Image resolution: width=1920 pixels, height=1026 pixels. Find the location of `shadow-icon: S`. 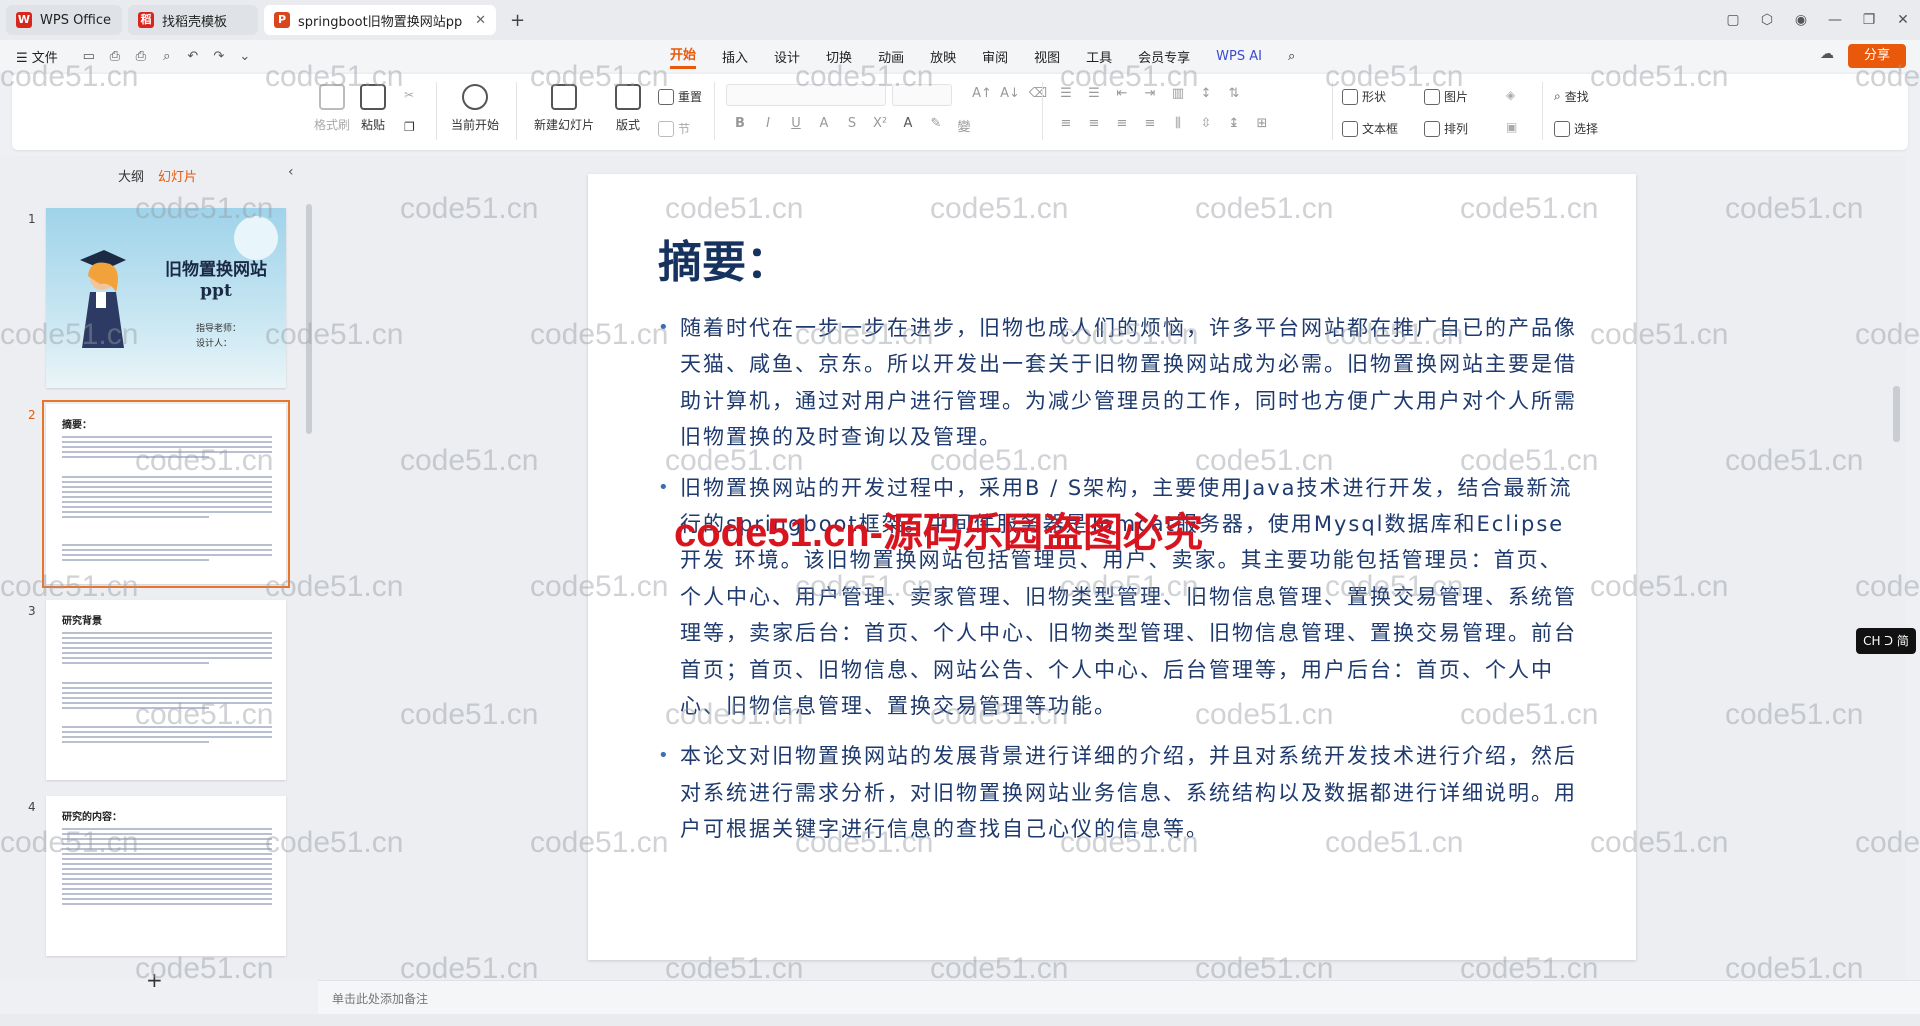

shadow-icon: S is located at coordinates (852, 125).